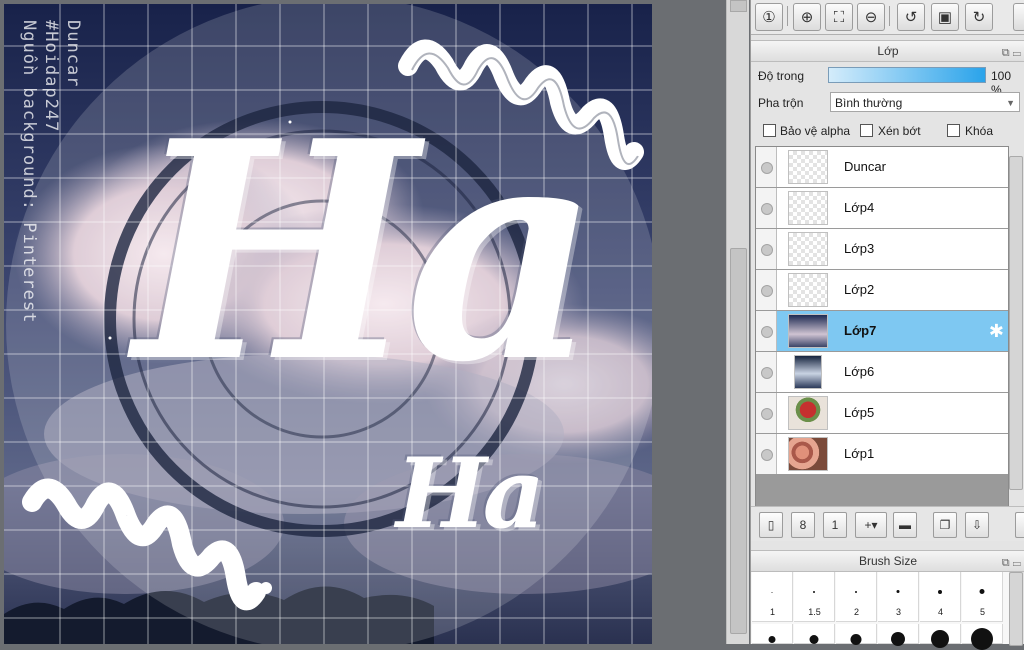  Describe the element at coordinates (940, 612) in the screenshot. I see `brush-size-label: 4` at that location.